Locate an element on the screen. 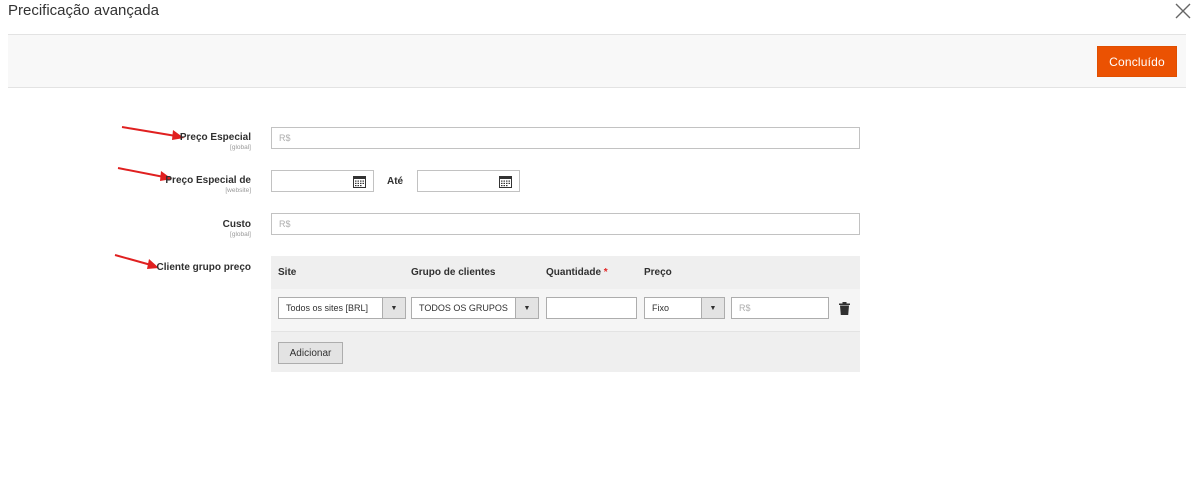  special-to-date-input is located at coordinates (468, 181).